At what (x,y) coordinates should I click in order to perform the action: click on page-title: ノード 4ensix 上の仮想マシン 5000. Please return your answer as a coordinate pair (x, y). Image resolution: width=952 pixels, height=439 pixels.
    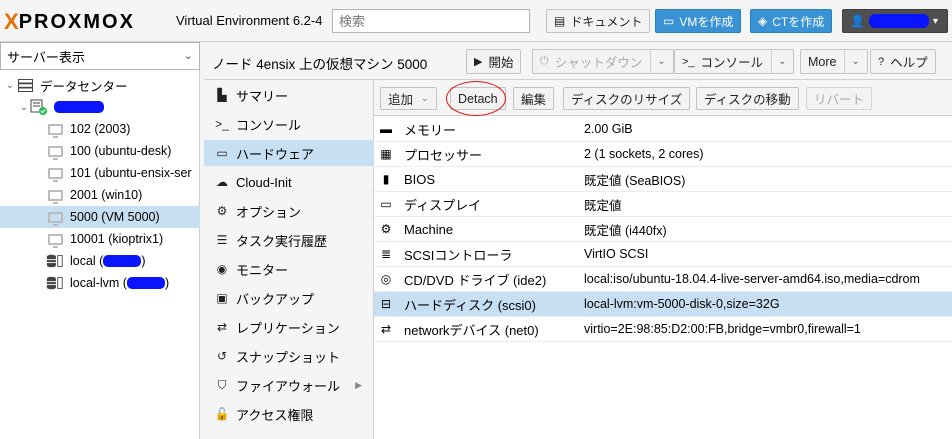
    Looking at the image, I should click on (320, 64).